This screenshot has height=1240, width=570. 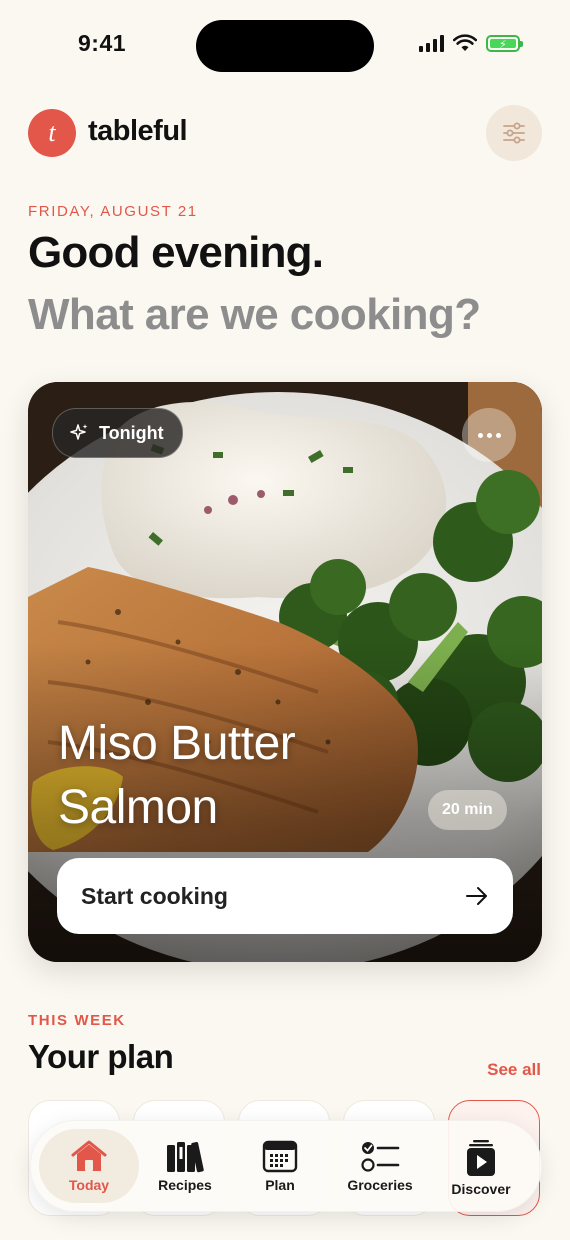 What do you see at coordinates (77, 1020) in the screenshot?
I see `section-label: THIS WEEK` at bounding box center [77, 1020].